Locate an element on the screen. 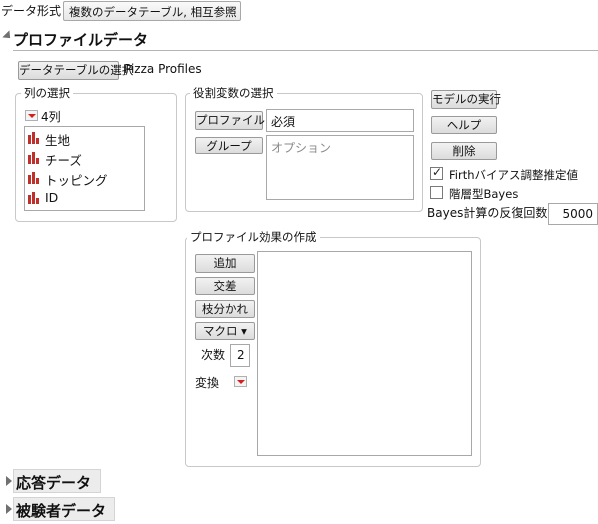 The height and width of the screenshot is (524, 598). response-section-title: 応答データ is located at coordinates (54, 483).